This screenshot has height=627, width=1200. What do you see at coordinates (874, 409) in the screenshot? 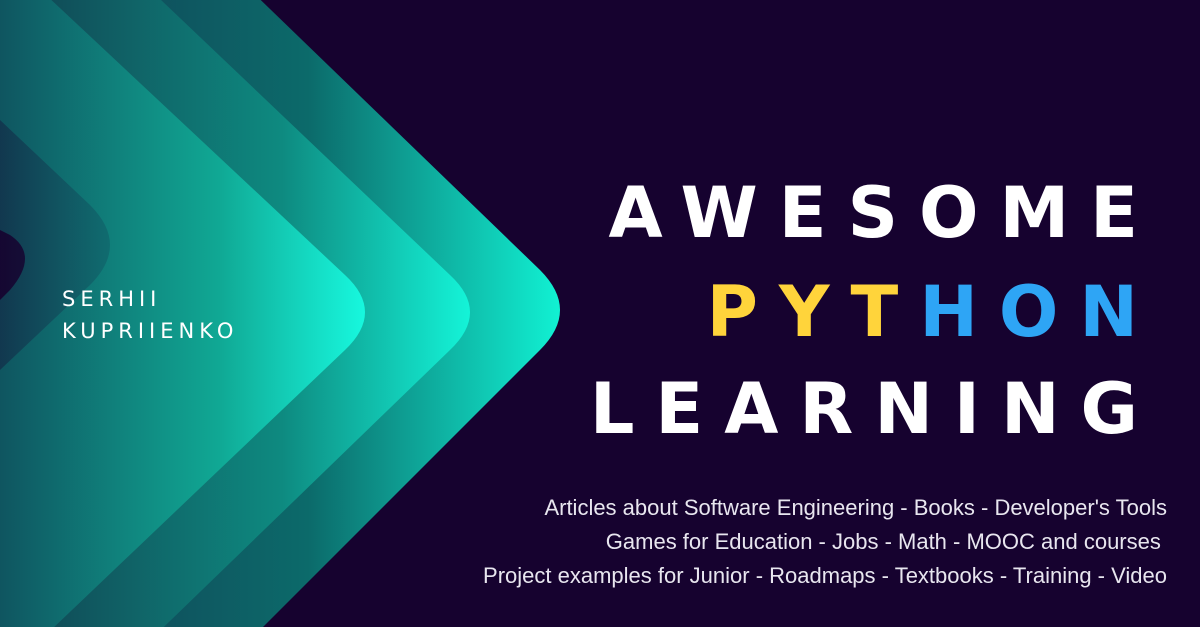
I see `title-line-learning: LEARNING` at bounding box center [874, 409].